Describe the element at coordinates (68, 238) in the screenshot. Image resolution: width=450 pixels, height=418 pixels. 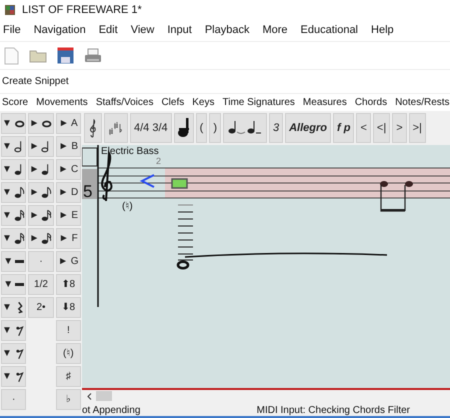
I see `palette-button: ► F` at that location.